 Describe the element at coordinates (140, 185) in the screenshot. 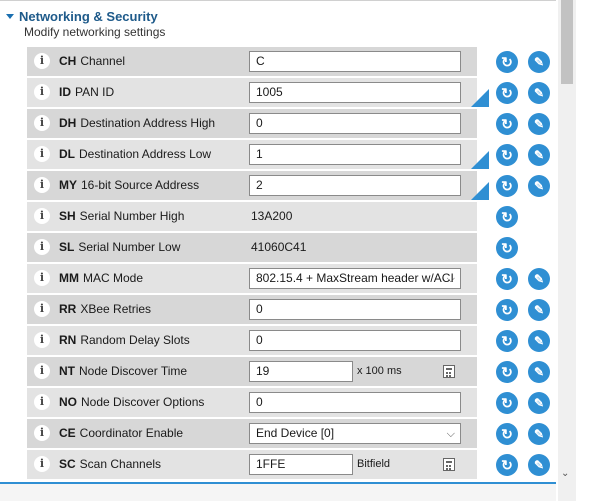

I see `setting-name: 16-bit Source Address` at that location.